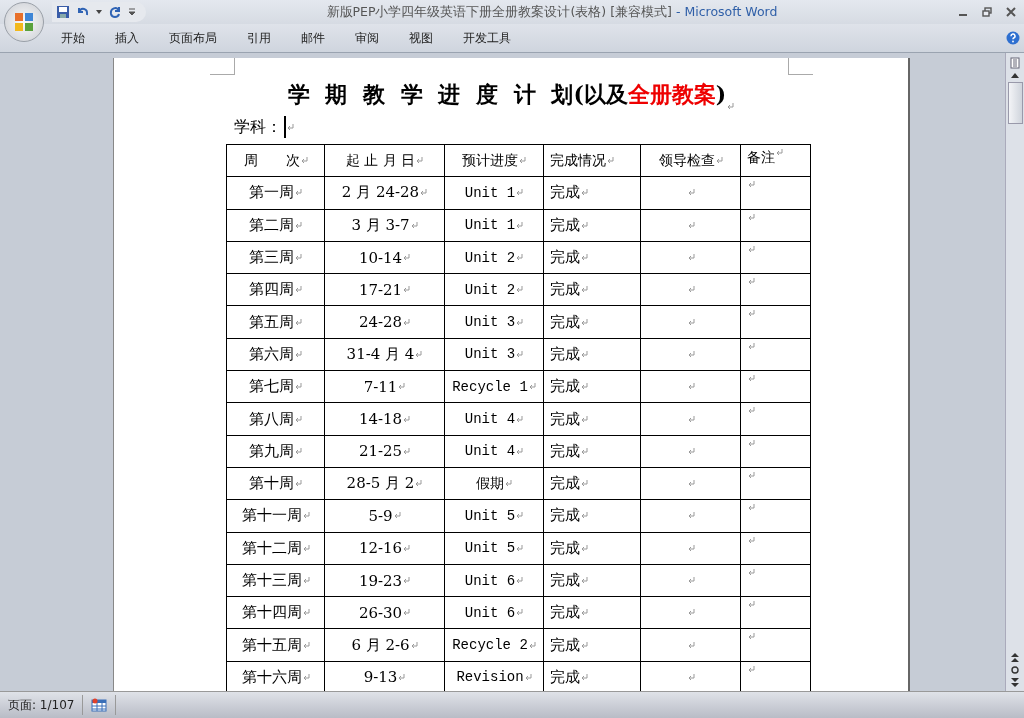 The height and width of the screenshot is (718, 1024). I want to click on customize-caret-icon, so click(132, 12).